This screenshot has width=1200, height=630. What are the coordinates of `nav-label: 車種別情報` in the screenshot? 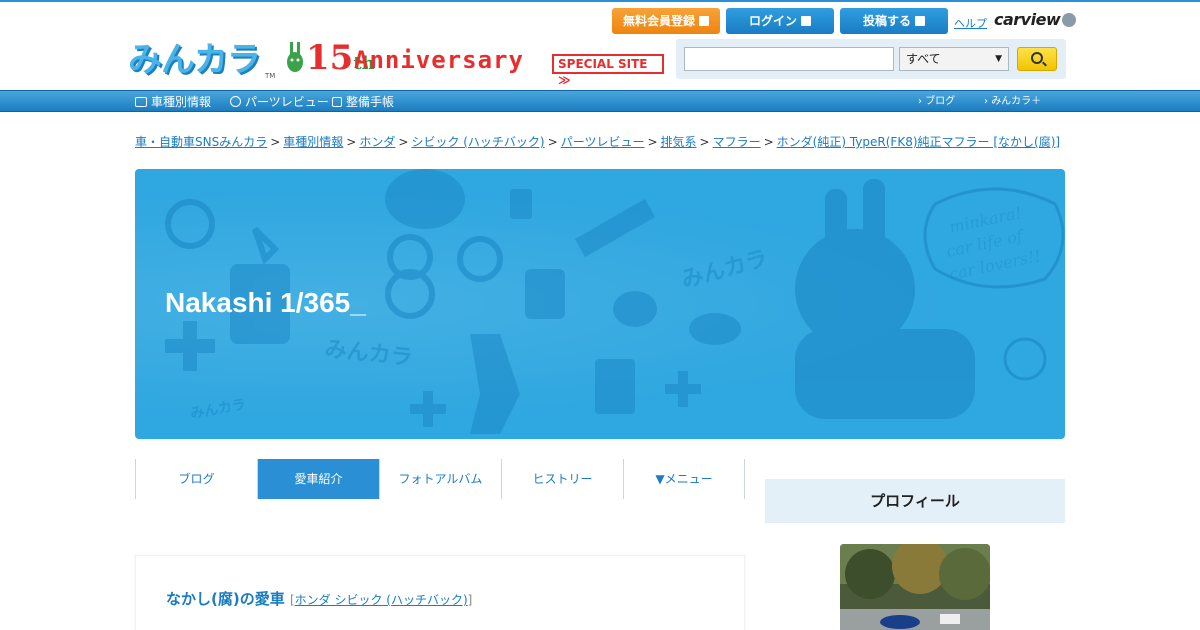 It's located at (181, 102).